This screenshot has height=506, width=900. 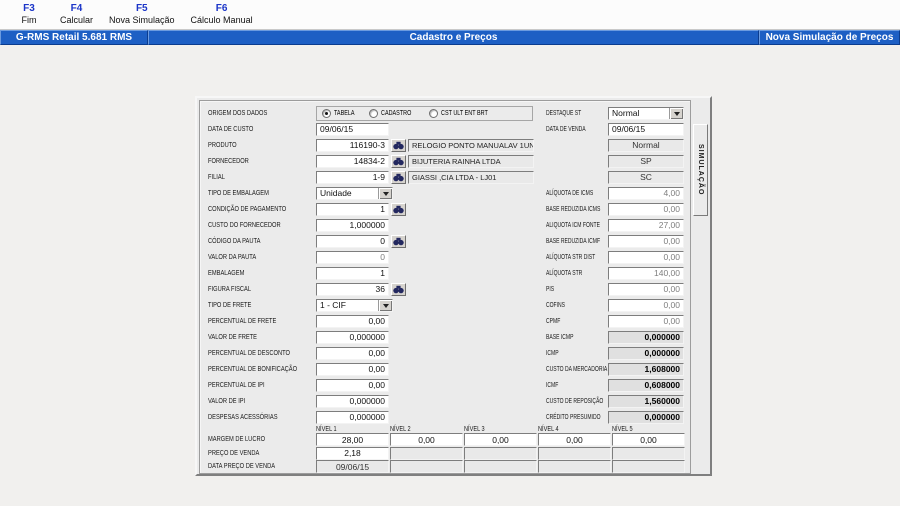 What do you see at coordinates (556, 305) in the screenshot?
I see `field-label: COFINS` at bounding box center [556, 305].